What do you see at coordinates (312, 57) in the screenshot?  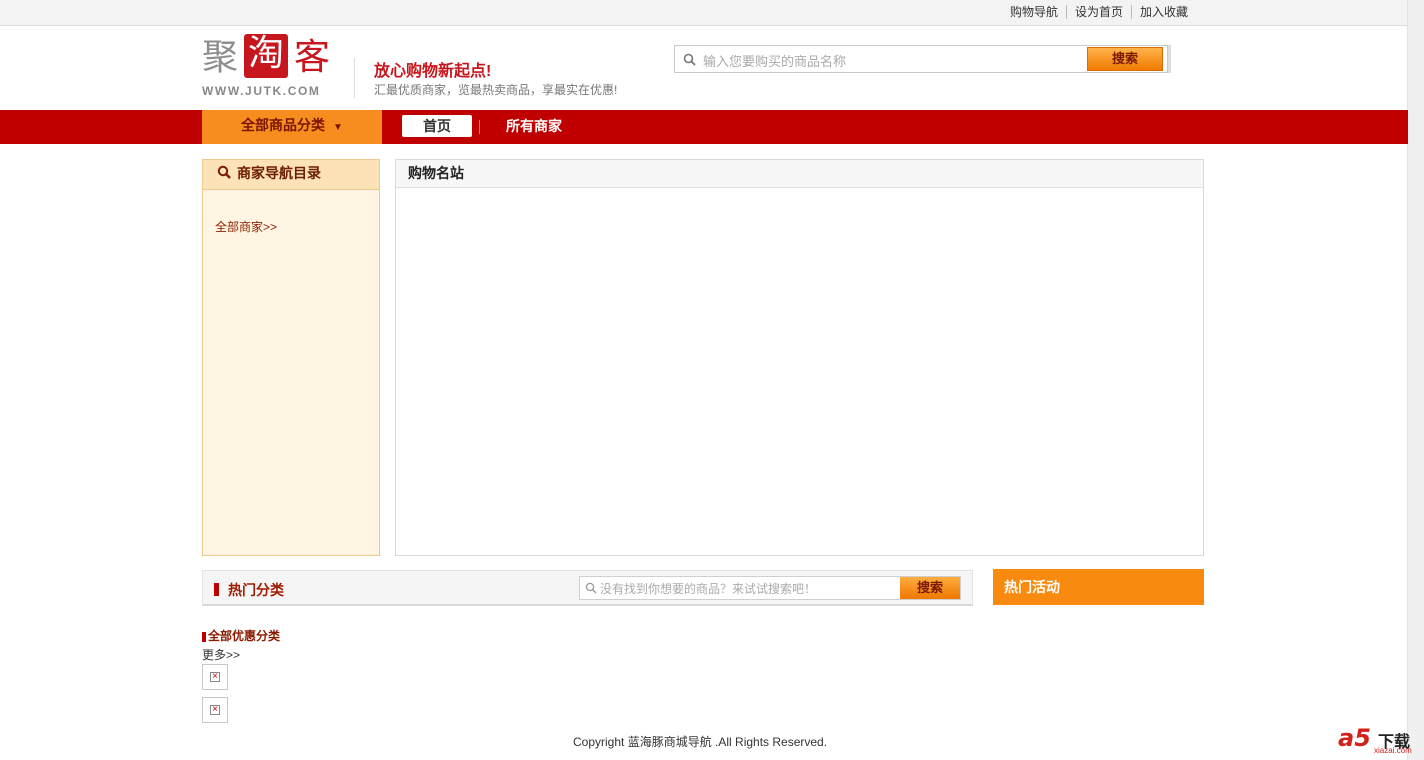 I see `logo-char-3: 客` at bounding box center [312, 57].